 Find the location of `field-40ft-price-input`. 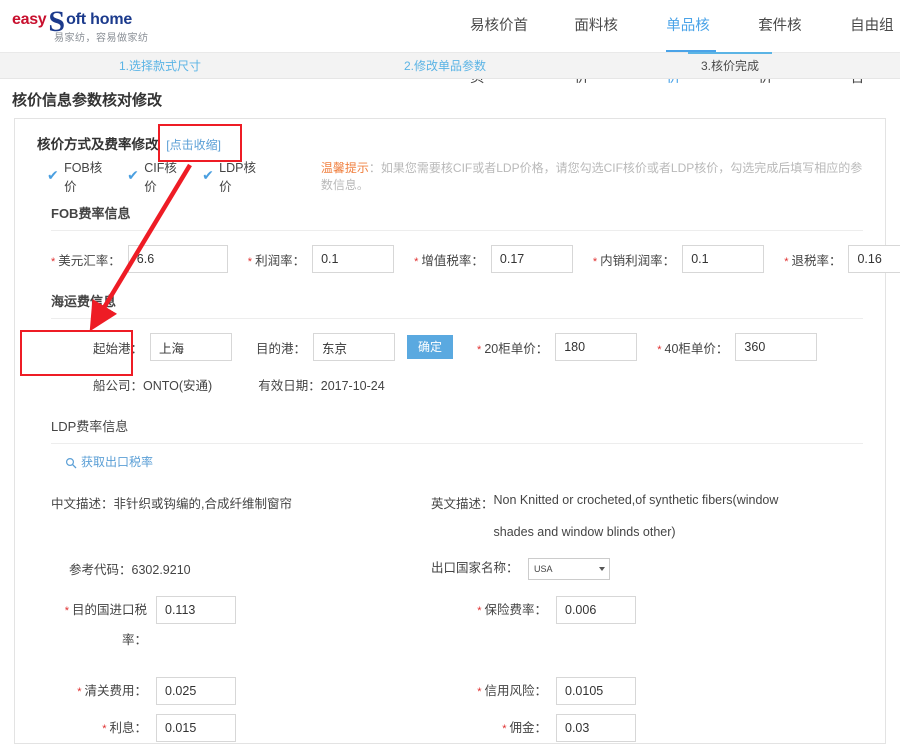

field-40ft-price-input is located at coordinates (776, 347).